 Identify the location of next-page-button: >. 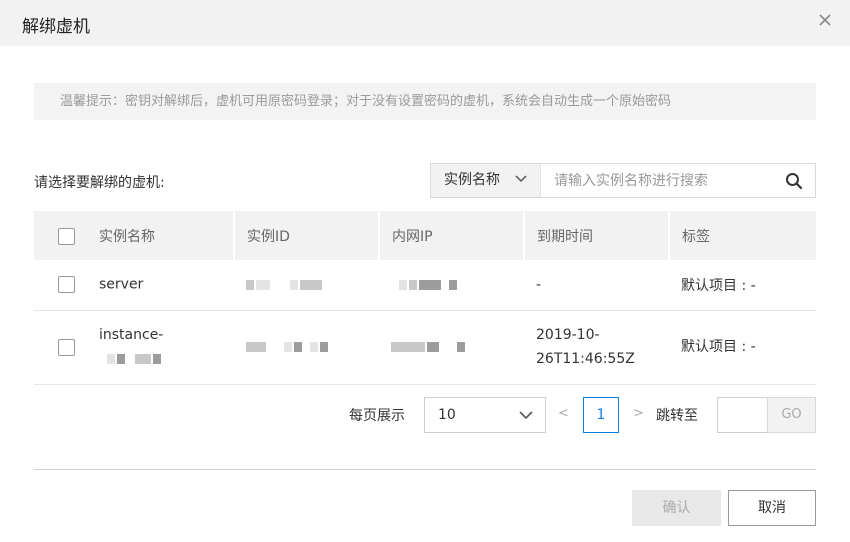
(638, 413).